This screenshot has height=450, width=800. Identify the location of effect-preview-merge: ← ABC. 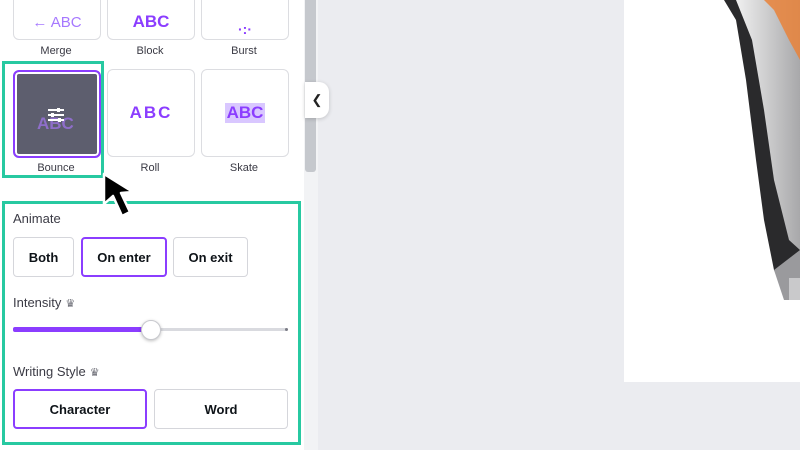
(57, 22).